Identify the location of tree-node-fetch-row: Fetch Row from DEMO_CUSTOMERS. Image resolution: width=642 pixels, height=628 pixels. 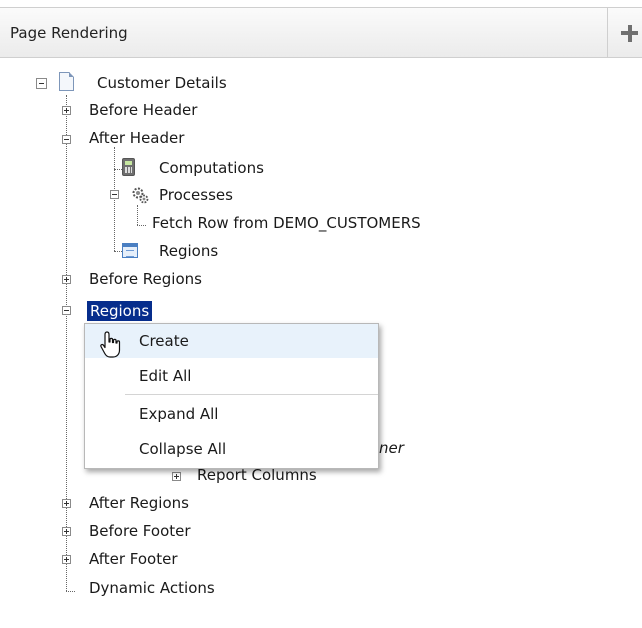
(286, 223).